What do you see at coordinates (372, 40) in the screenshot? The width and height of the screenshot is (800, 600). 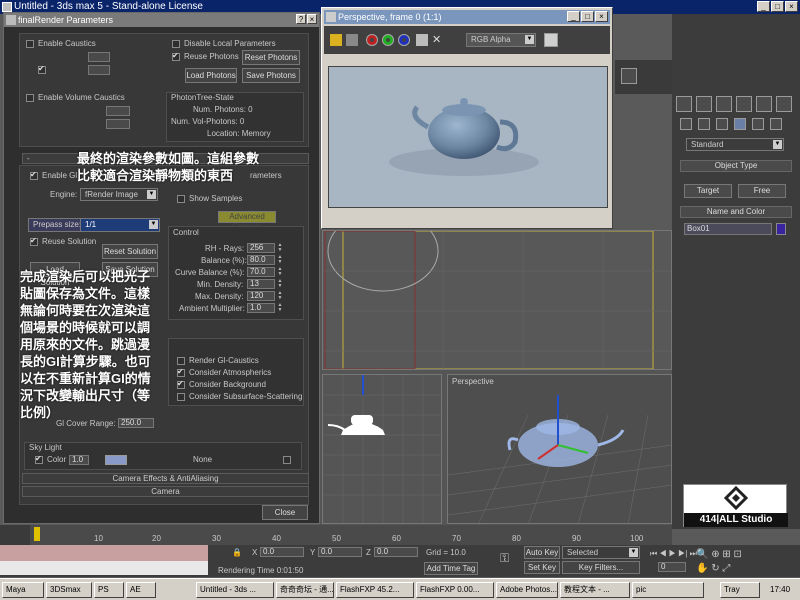 I see `red-channel-icon` at bounding box center [372, 40].